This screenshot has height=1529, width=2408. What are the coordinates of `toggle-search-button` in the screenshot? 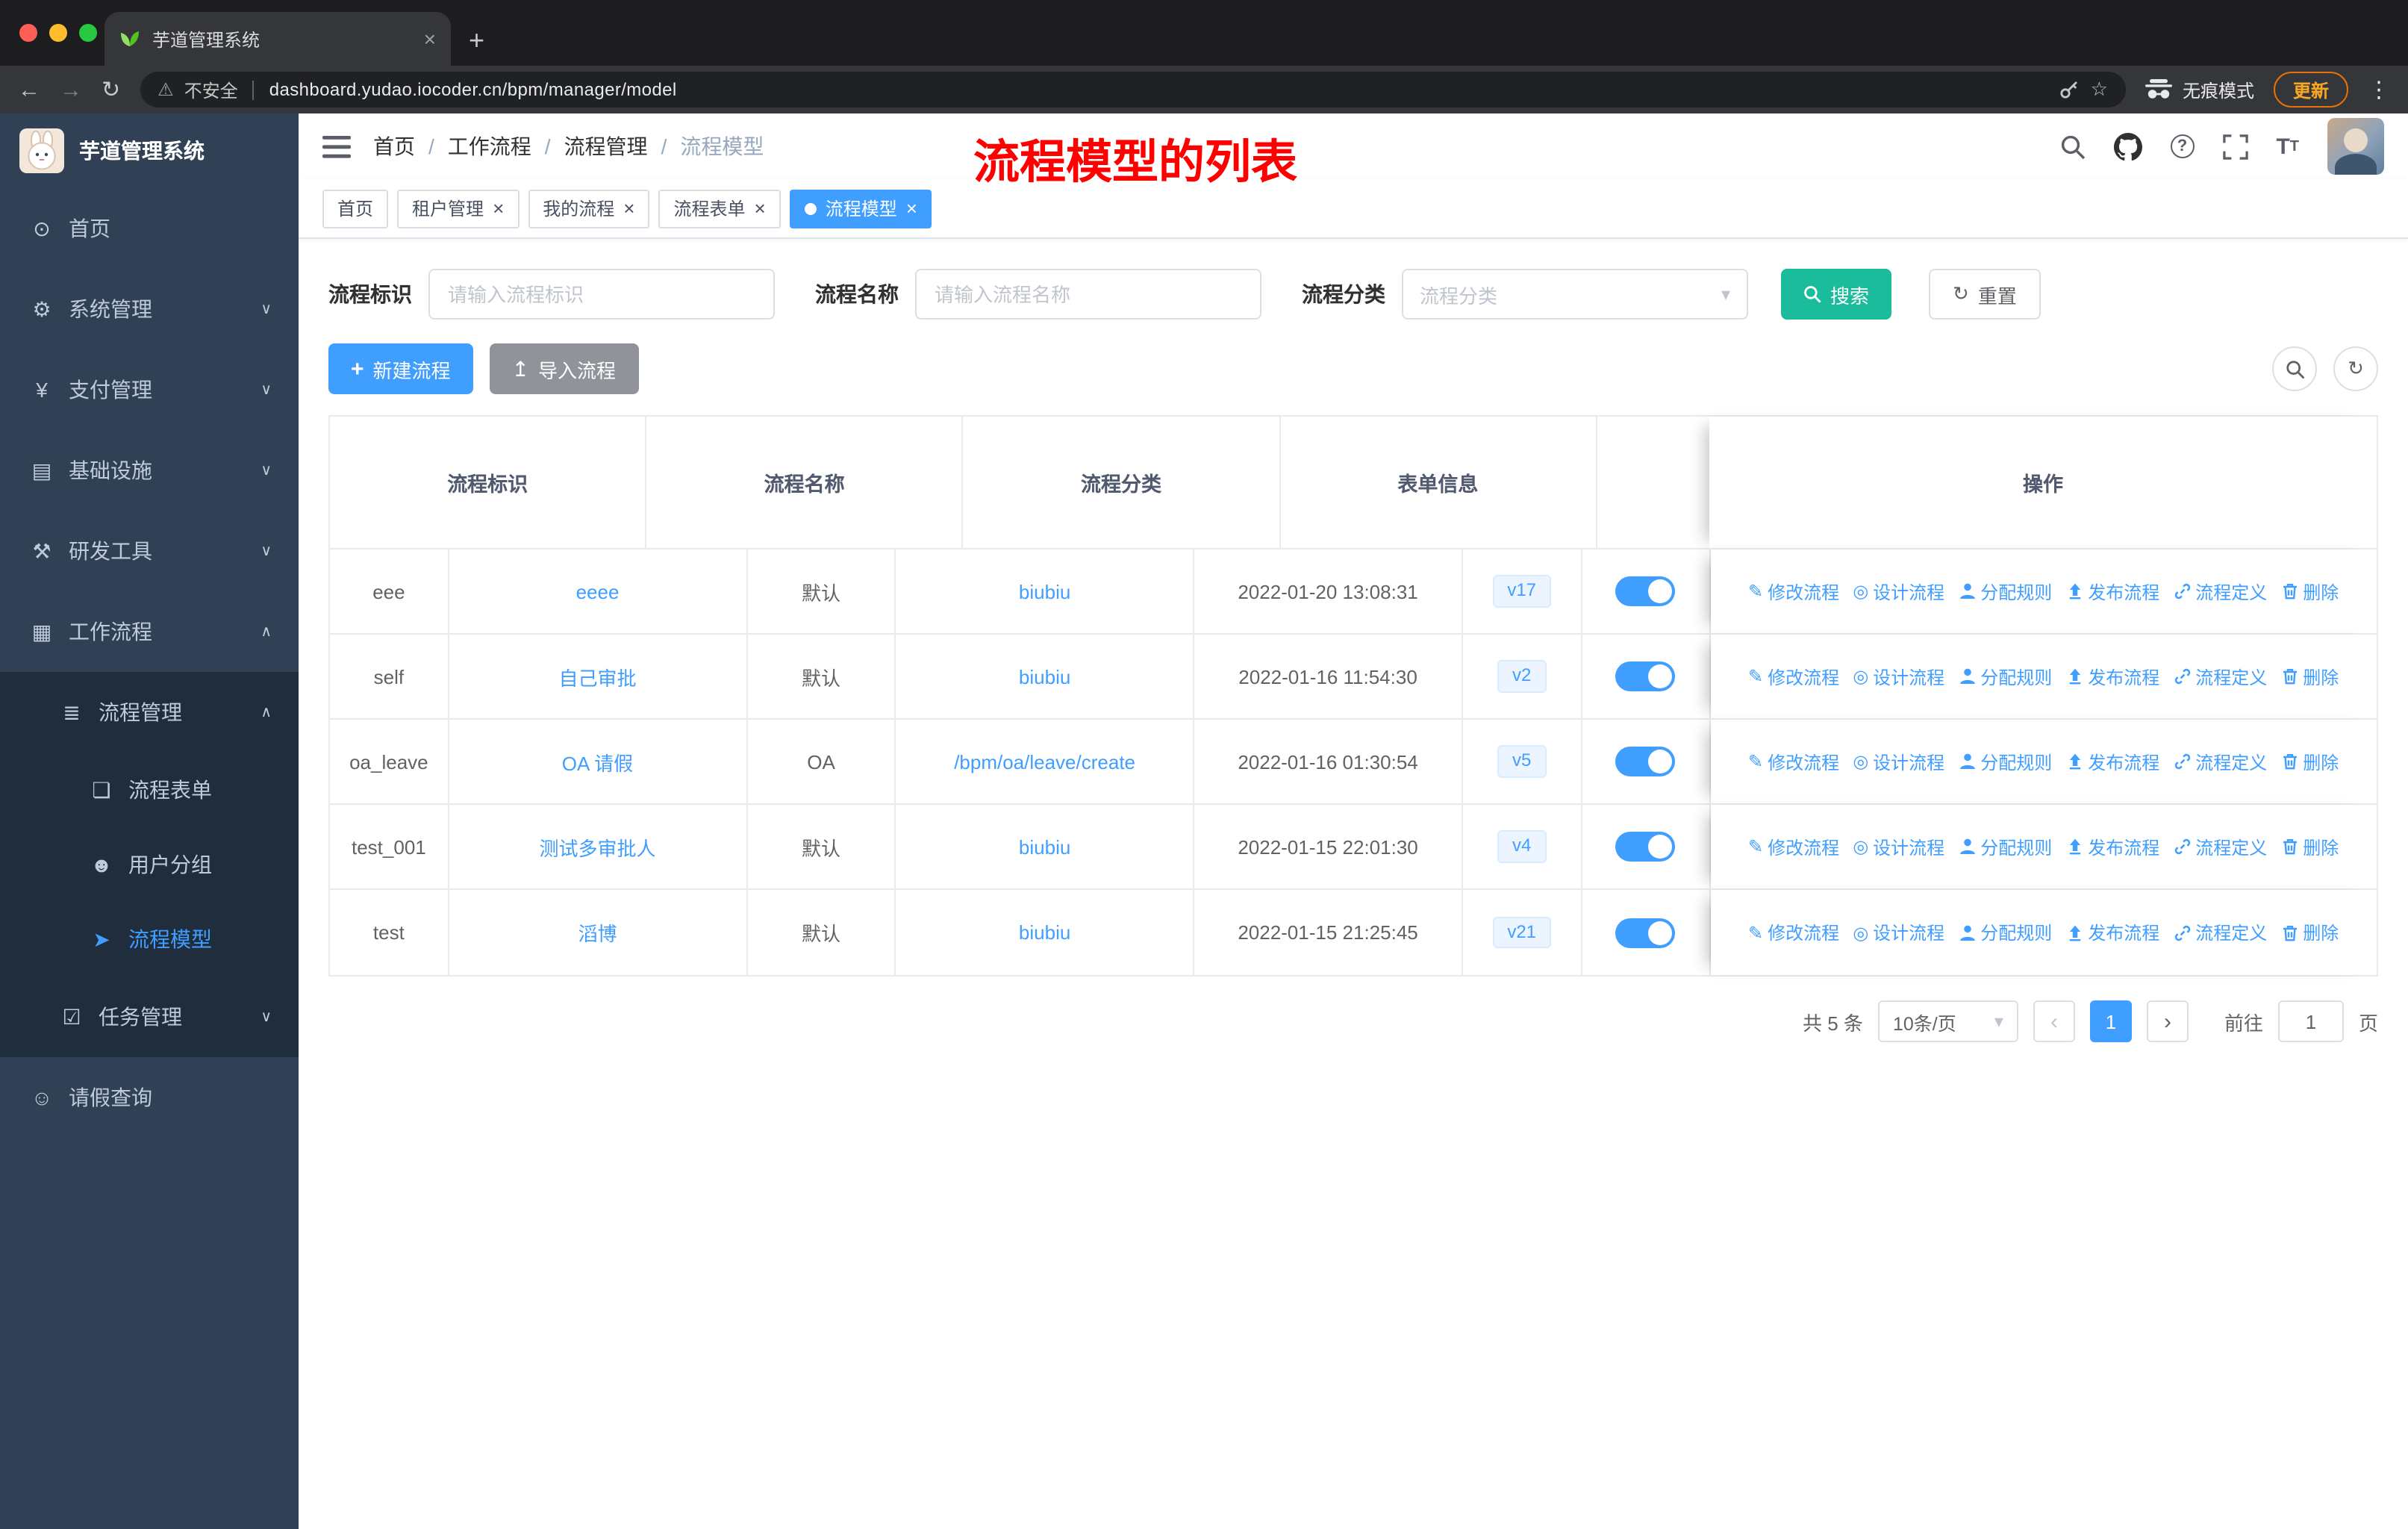 It's located at (2294, 369).